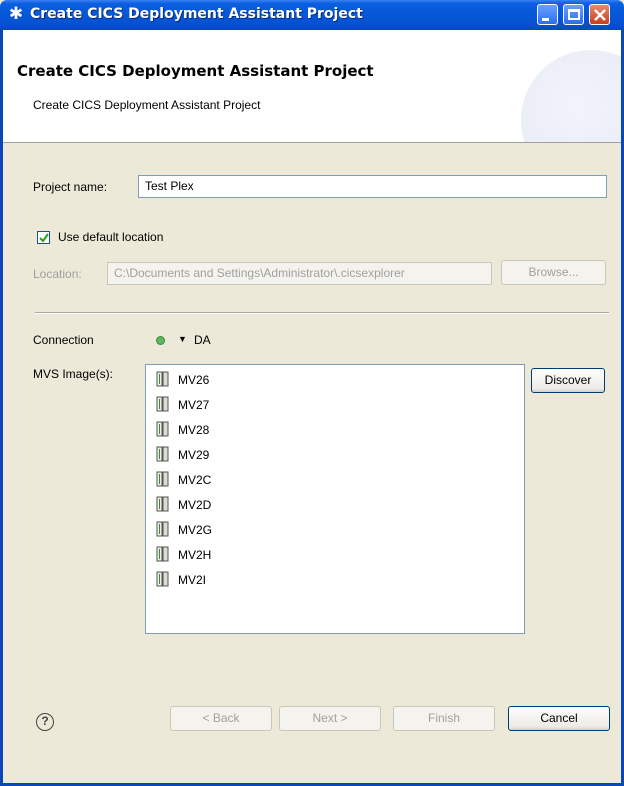 The image size is (624, 786). What do you see at coordinates (195, 530) in the screenshot?
I see `mvs-image-name: MV2G` at bounding box center [195, 530].